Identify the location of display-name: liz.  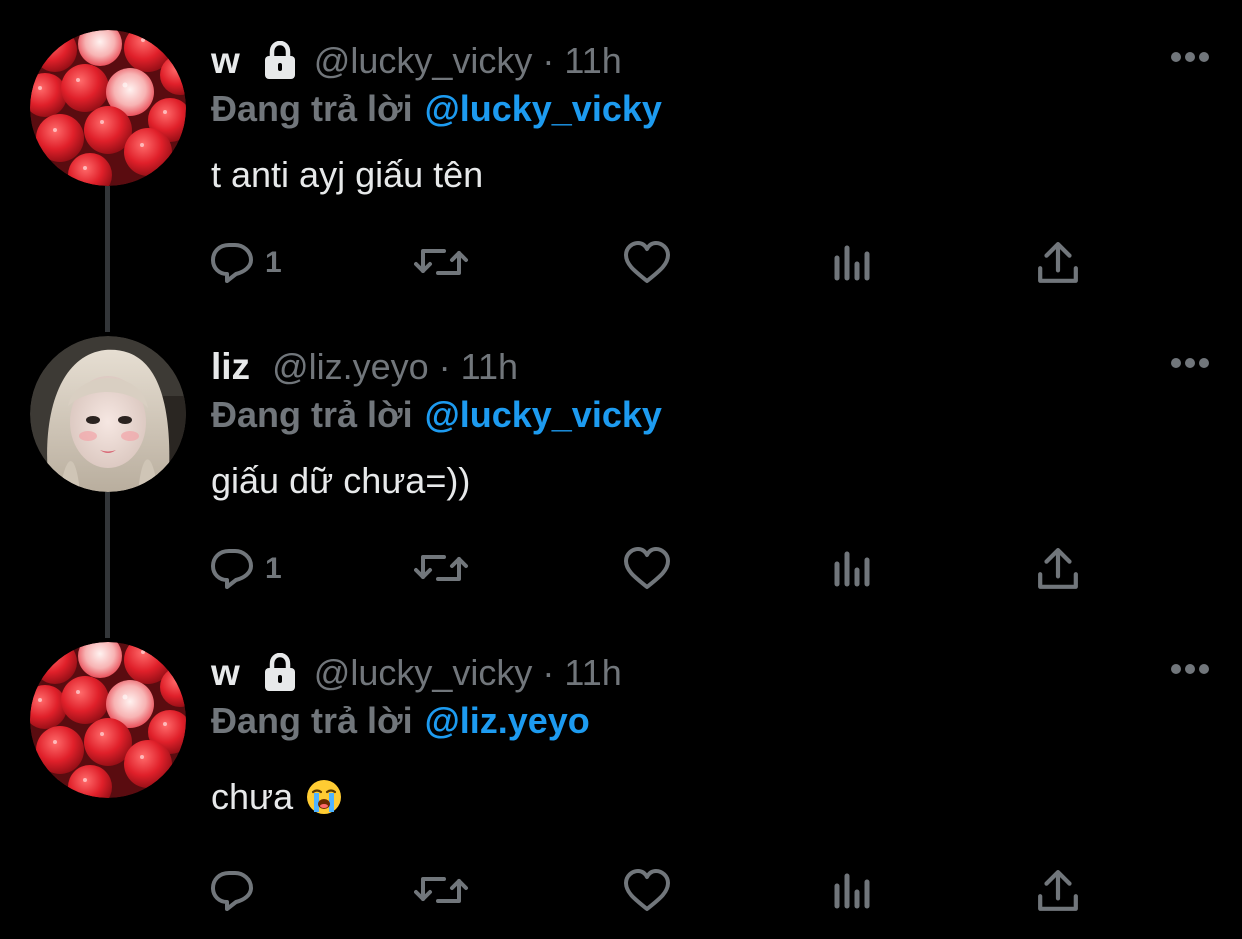
(230, 367).